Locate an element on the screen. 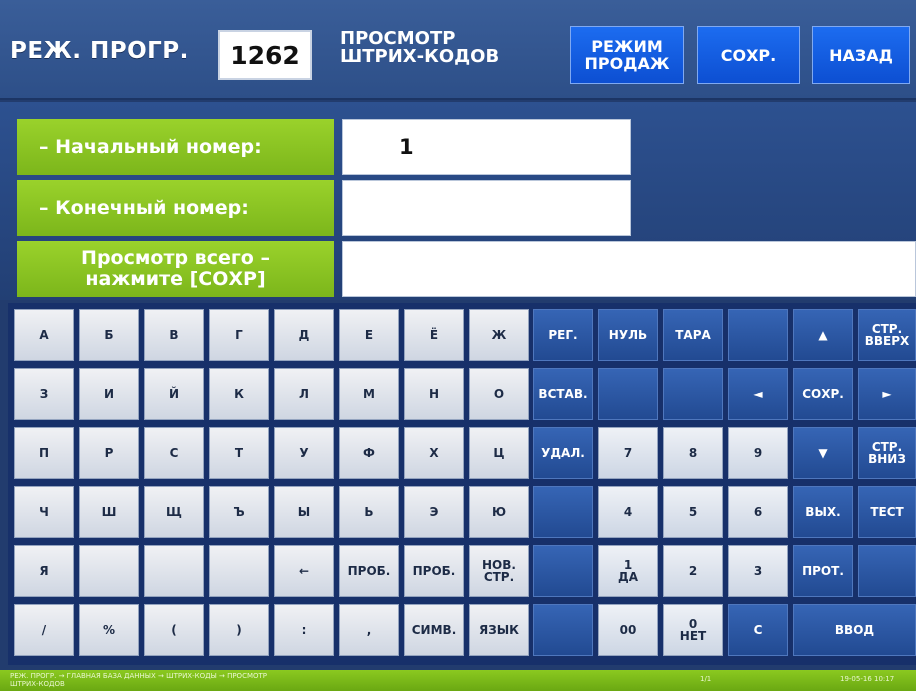 The image size is (916, 691). digit-4-key: 4 is located at coordinates (628, 512).